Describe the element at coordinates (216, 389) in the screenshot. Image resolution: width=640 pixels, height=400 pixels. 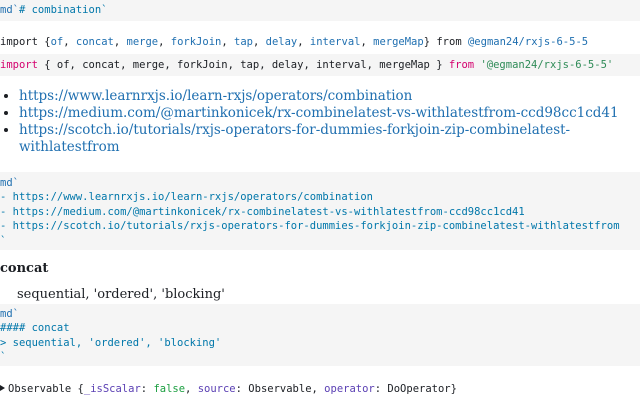
I see `prop-key: source` at that location.